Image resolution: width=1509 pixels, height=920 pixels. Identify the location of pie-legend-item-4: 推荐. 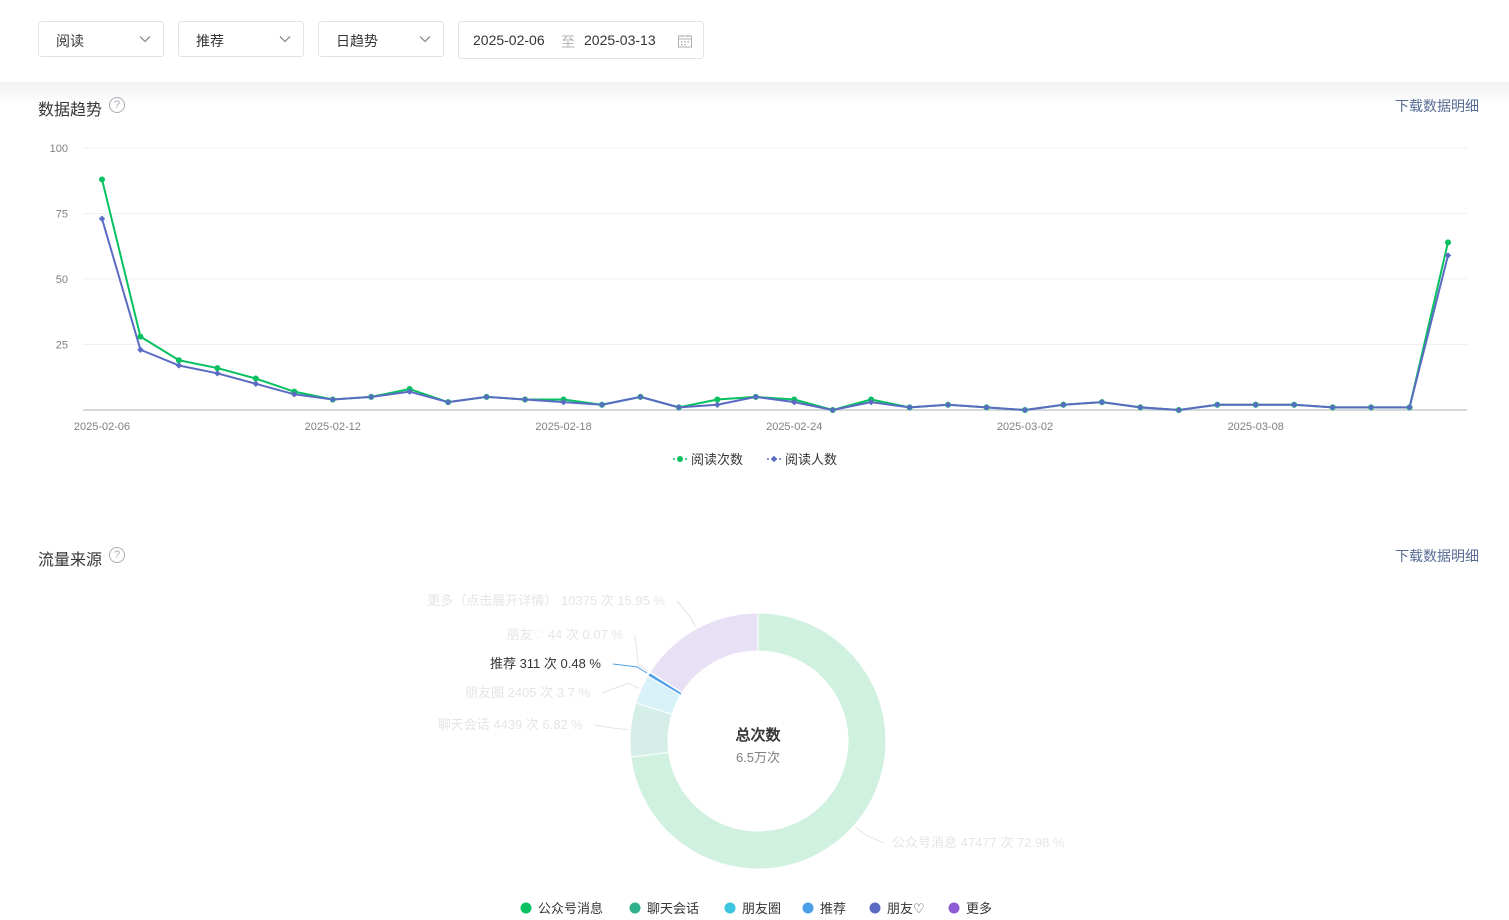
(824, 908).